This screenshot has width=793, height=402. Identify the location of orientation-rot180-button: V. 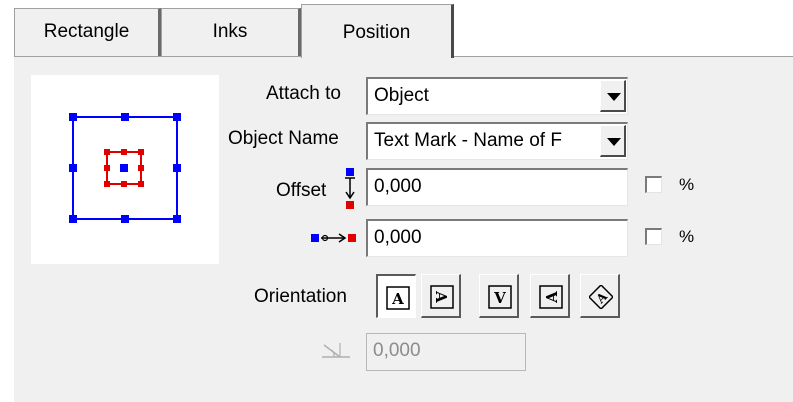
(499, 296).